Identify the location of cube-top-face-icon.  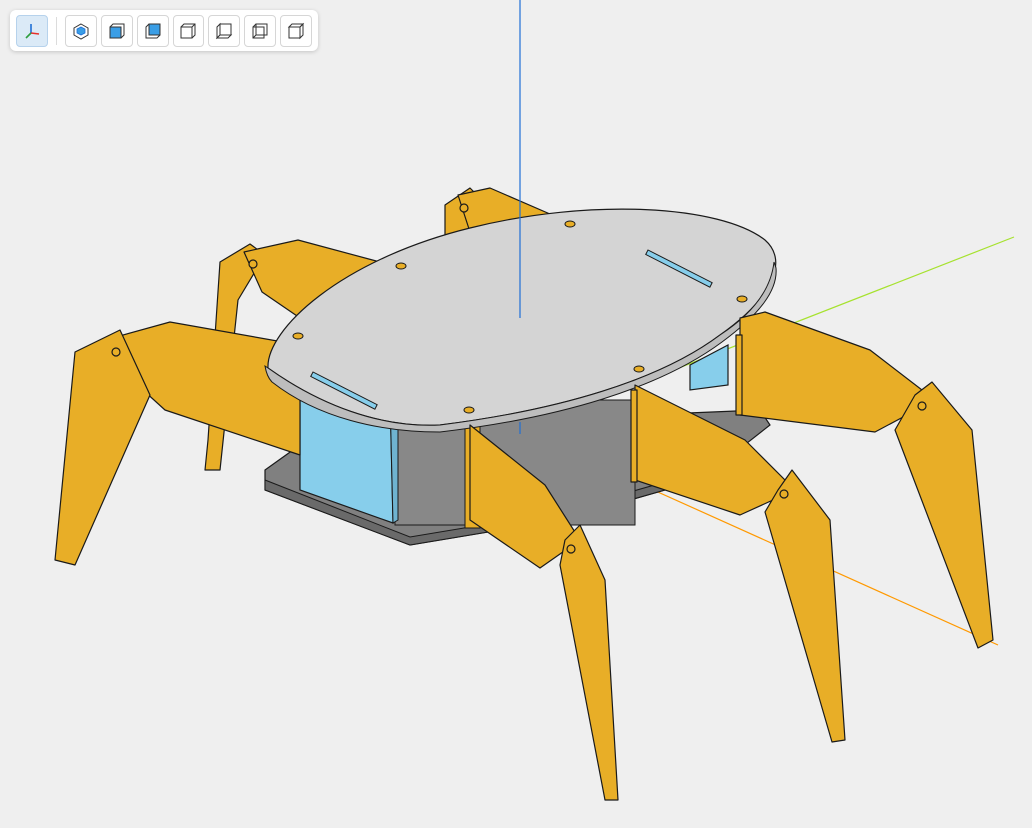
(188, 30).